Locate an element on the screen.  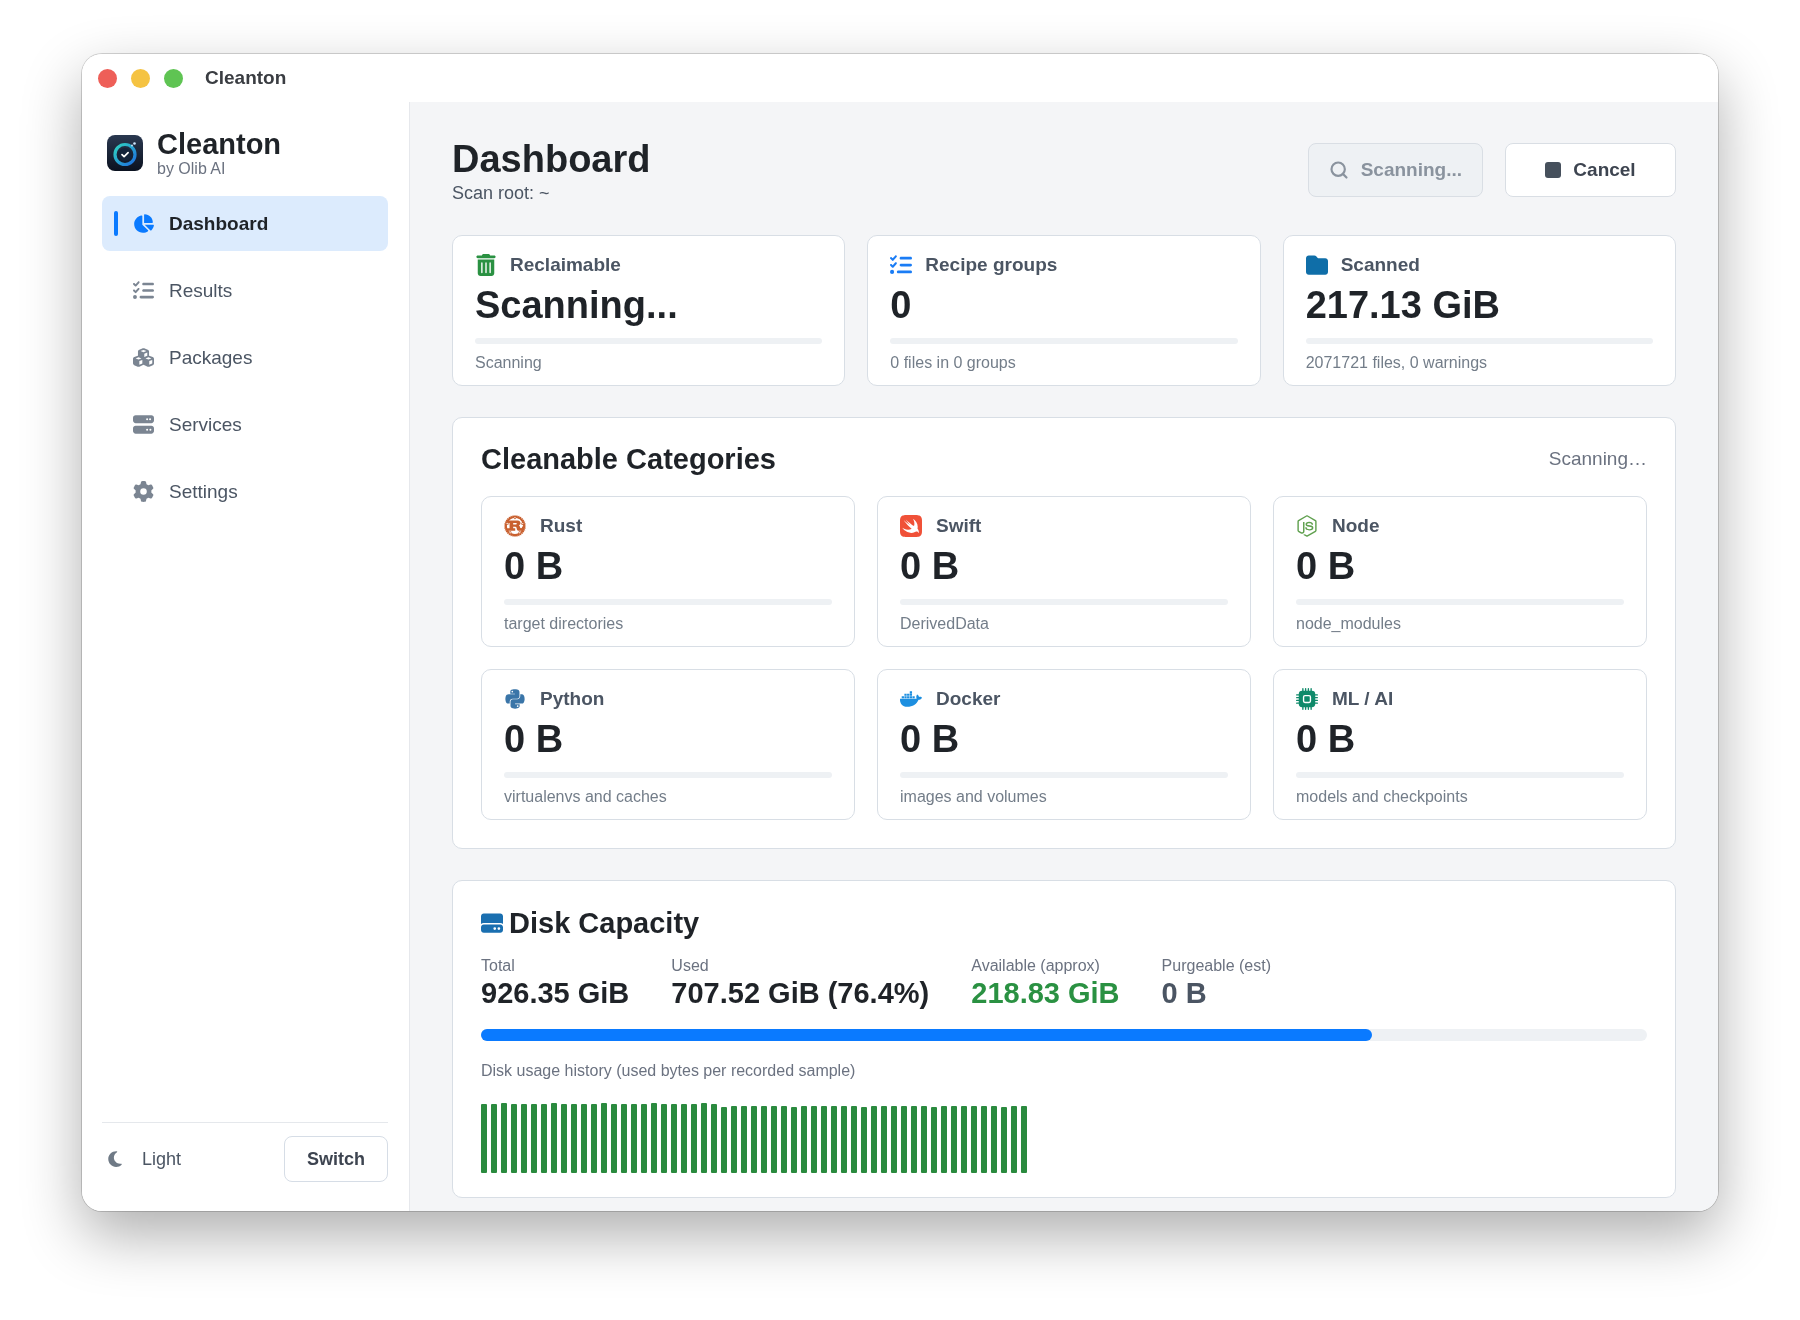
section-title: Disk Capacity is located at coordinates (604, 923).